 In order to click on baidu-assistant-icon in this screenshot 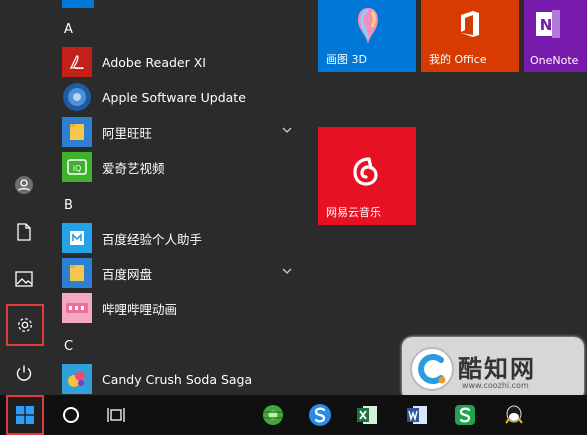, I will do `click(77, 238)`.